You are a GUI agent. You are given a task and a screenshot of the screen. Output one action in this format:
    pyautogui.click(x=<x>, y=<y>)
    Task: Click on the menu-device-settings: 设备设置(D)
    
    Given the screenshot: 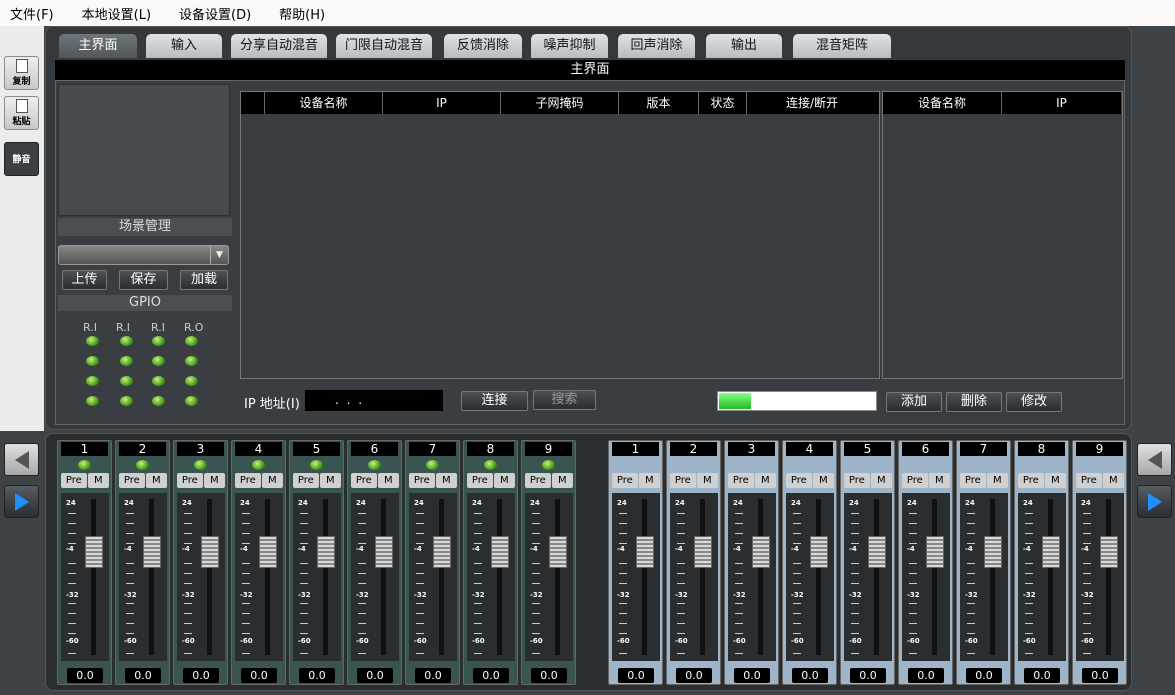 What is the action you would take?
    pyautogui.click(x=215, y=13)
    